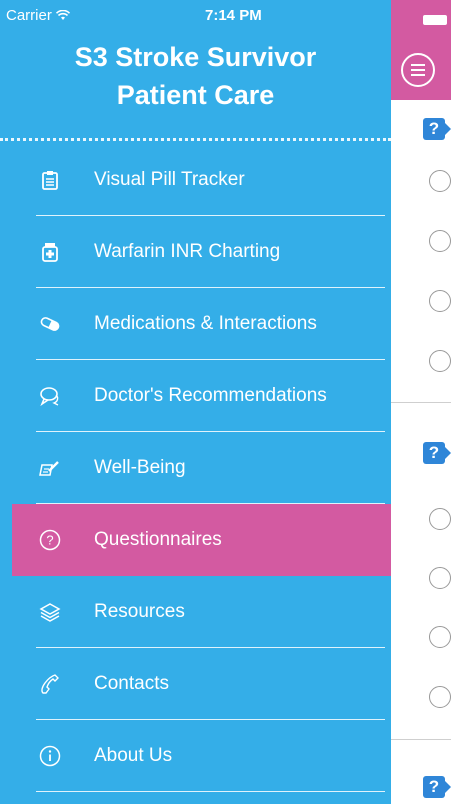  Describe the element at coordinates (62, 15) in the screenshot. I see `wifi-icon` at that location.